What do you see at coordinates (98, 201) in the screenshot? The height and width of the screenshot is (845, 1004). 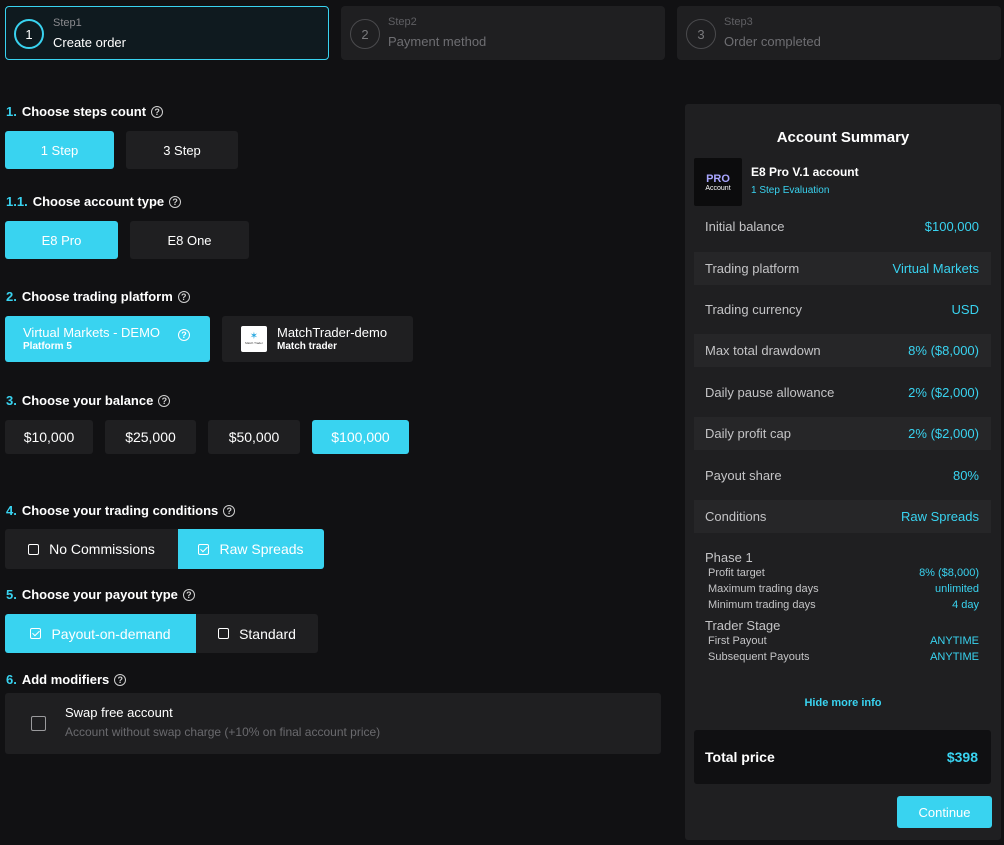 I see `section-title: Choose account type` at bounding box center [98, 201].